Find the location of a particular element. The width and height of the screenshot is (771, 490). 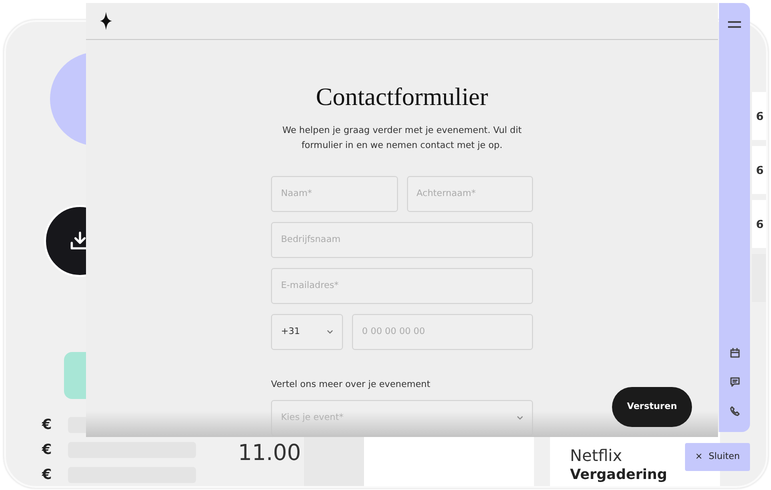

time-label: 11.00 is located at coordinates (269, 453).